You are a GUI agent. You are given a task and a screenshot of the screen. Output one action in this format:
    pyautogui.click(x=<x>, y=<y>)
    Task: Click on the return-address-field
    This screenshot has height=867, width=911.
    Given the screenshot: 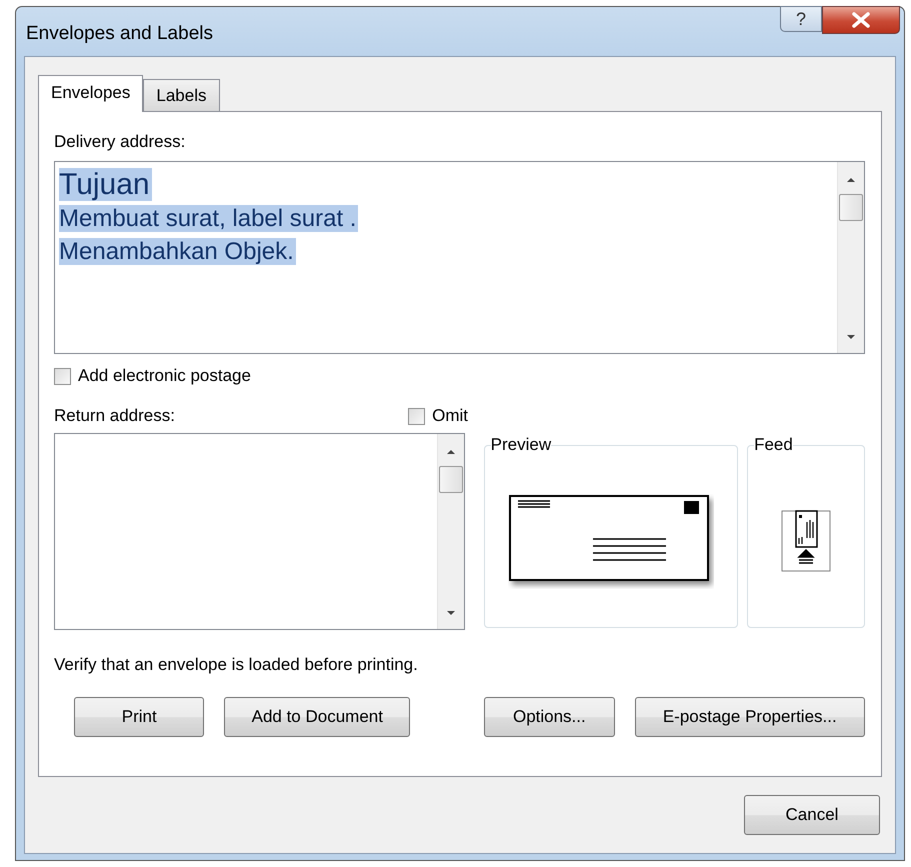 What is the action you would take?
    pyautogui.click(x=259, y=531)
    